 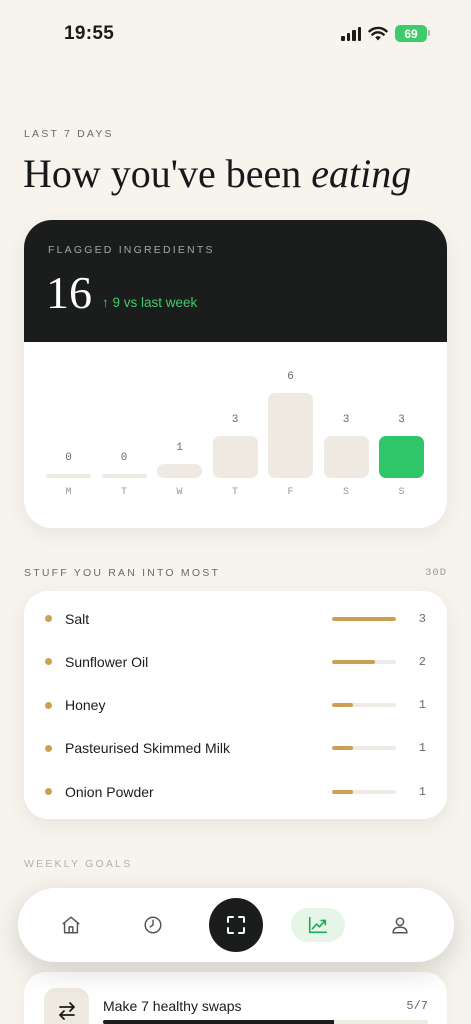 What do you see at coordinates (235, 661) in the screenshot?
I see `list-item: Sunflower Oil 2` at bounding box center [235, 661].